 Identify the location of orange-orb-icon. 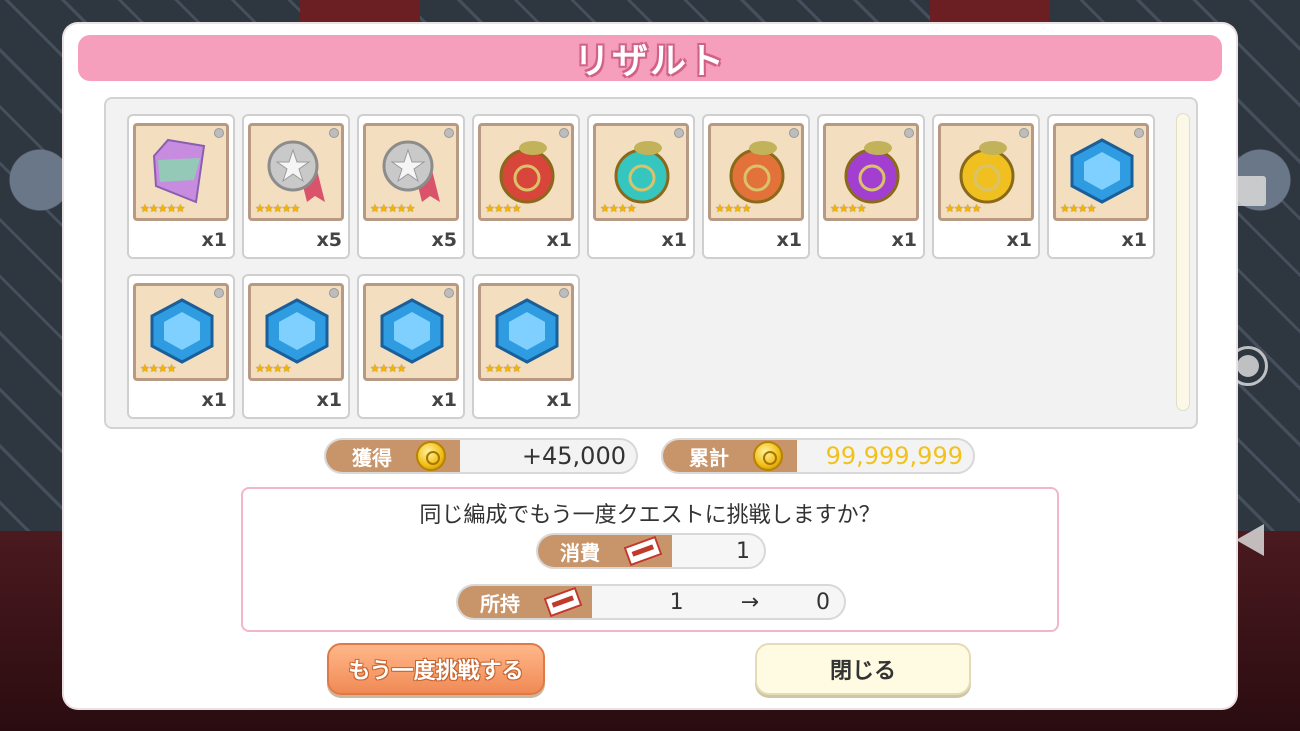
(757, 172).